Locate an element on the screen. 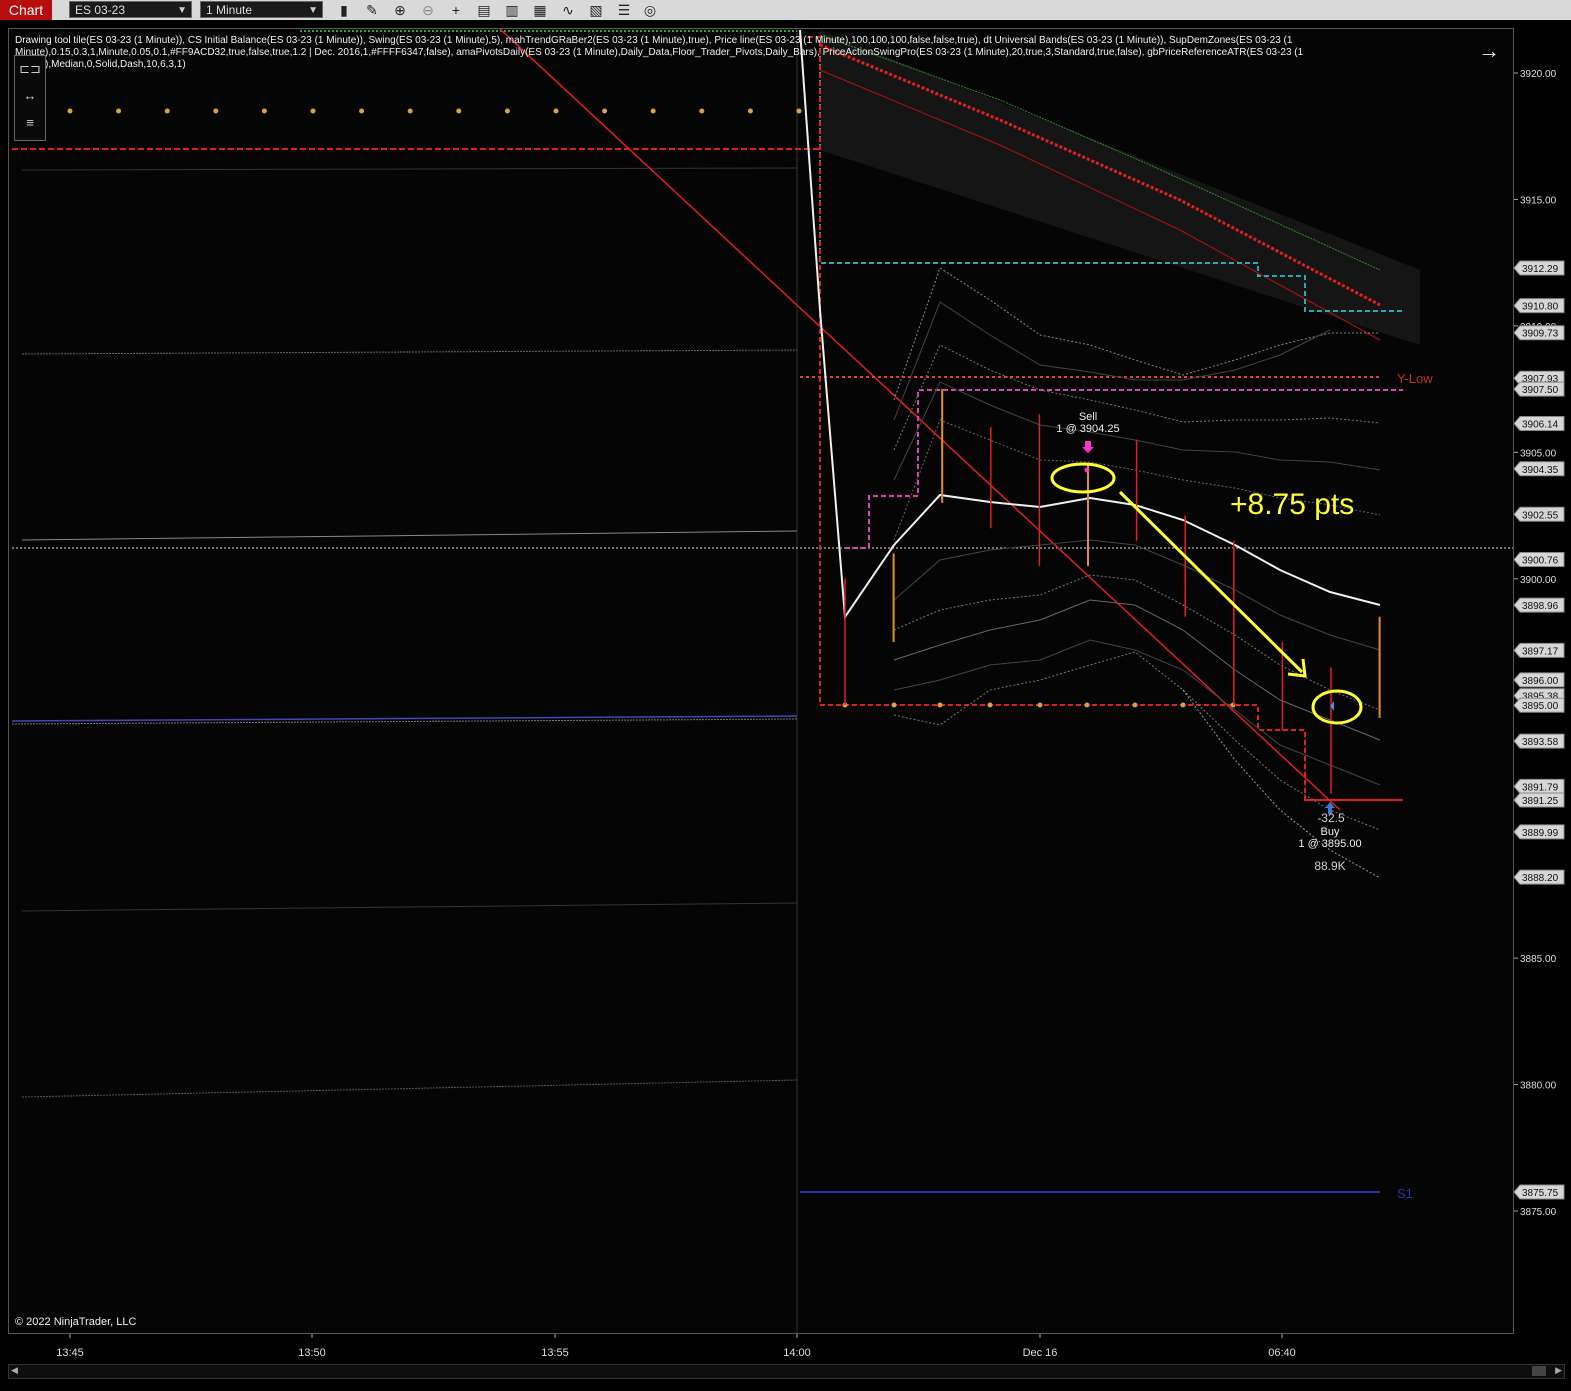 The height and width of the screenshot is (1391, 1571). band-fill is located at coordinates (1120, 187).